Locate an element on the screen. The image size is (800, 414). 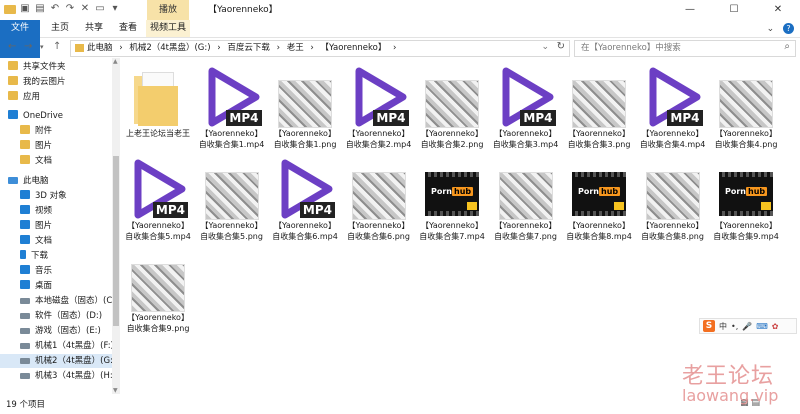
tab-share: 共享 is located at coordinates (94, 28).